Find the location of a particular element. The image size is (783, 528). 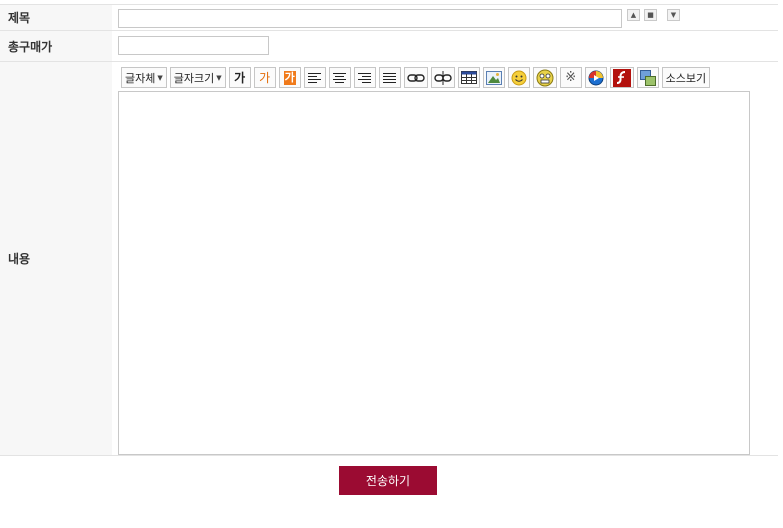

smiley-icon is located at coordinates (519, 77).